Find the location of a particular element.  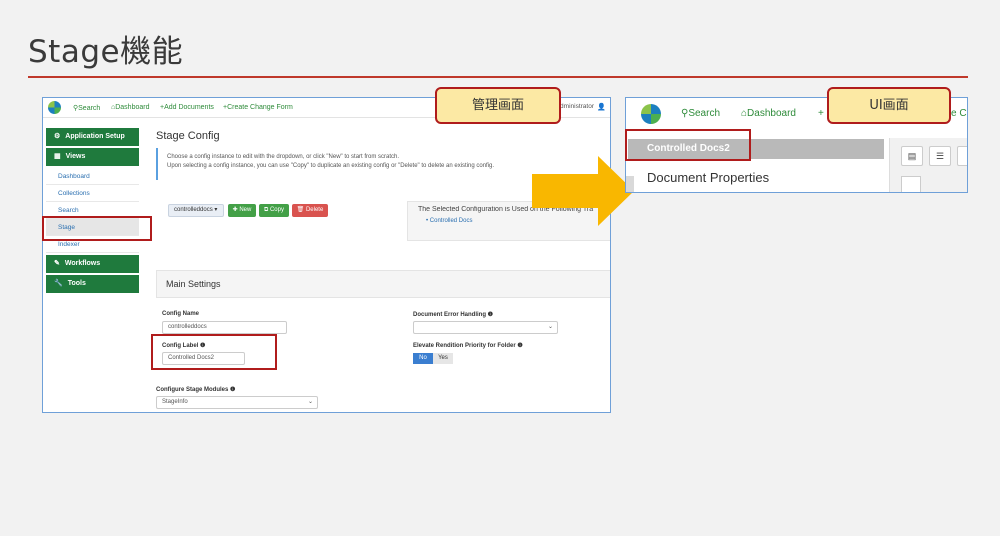

layout-icon: ▤ is located at coordinates (912, 156).